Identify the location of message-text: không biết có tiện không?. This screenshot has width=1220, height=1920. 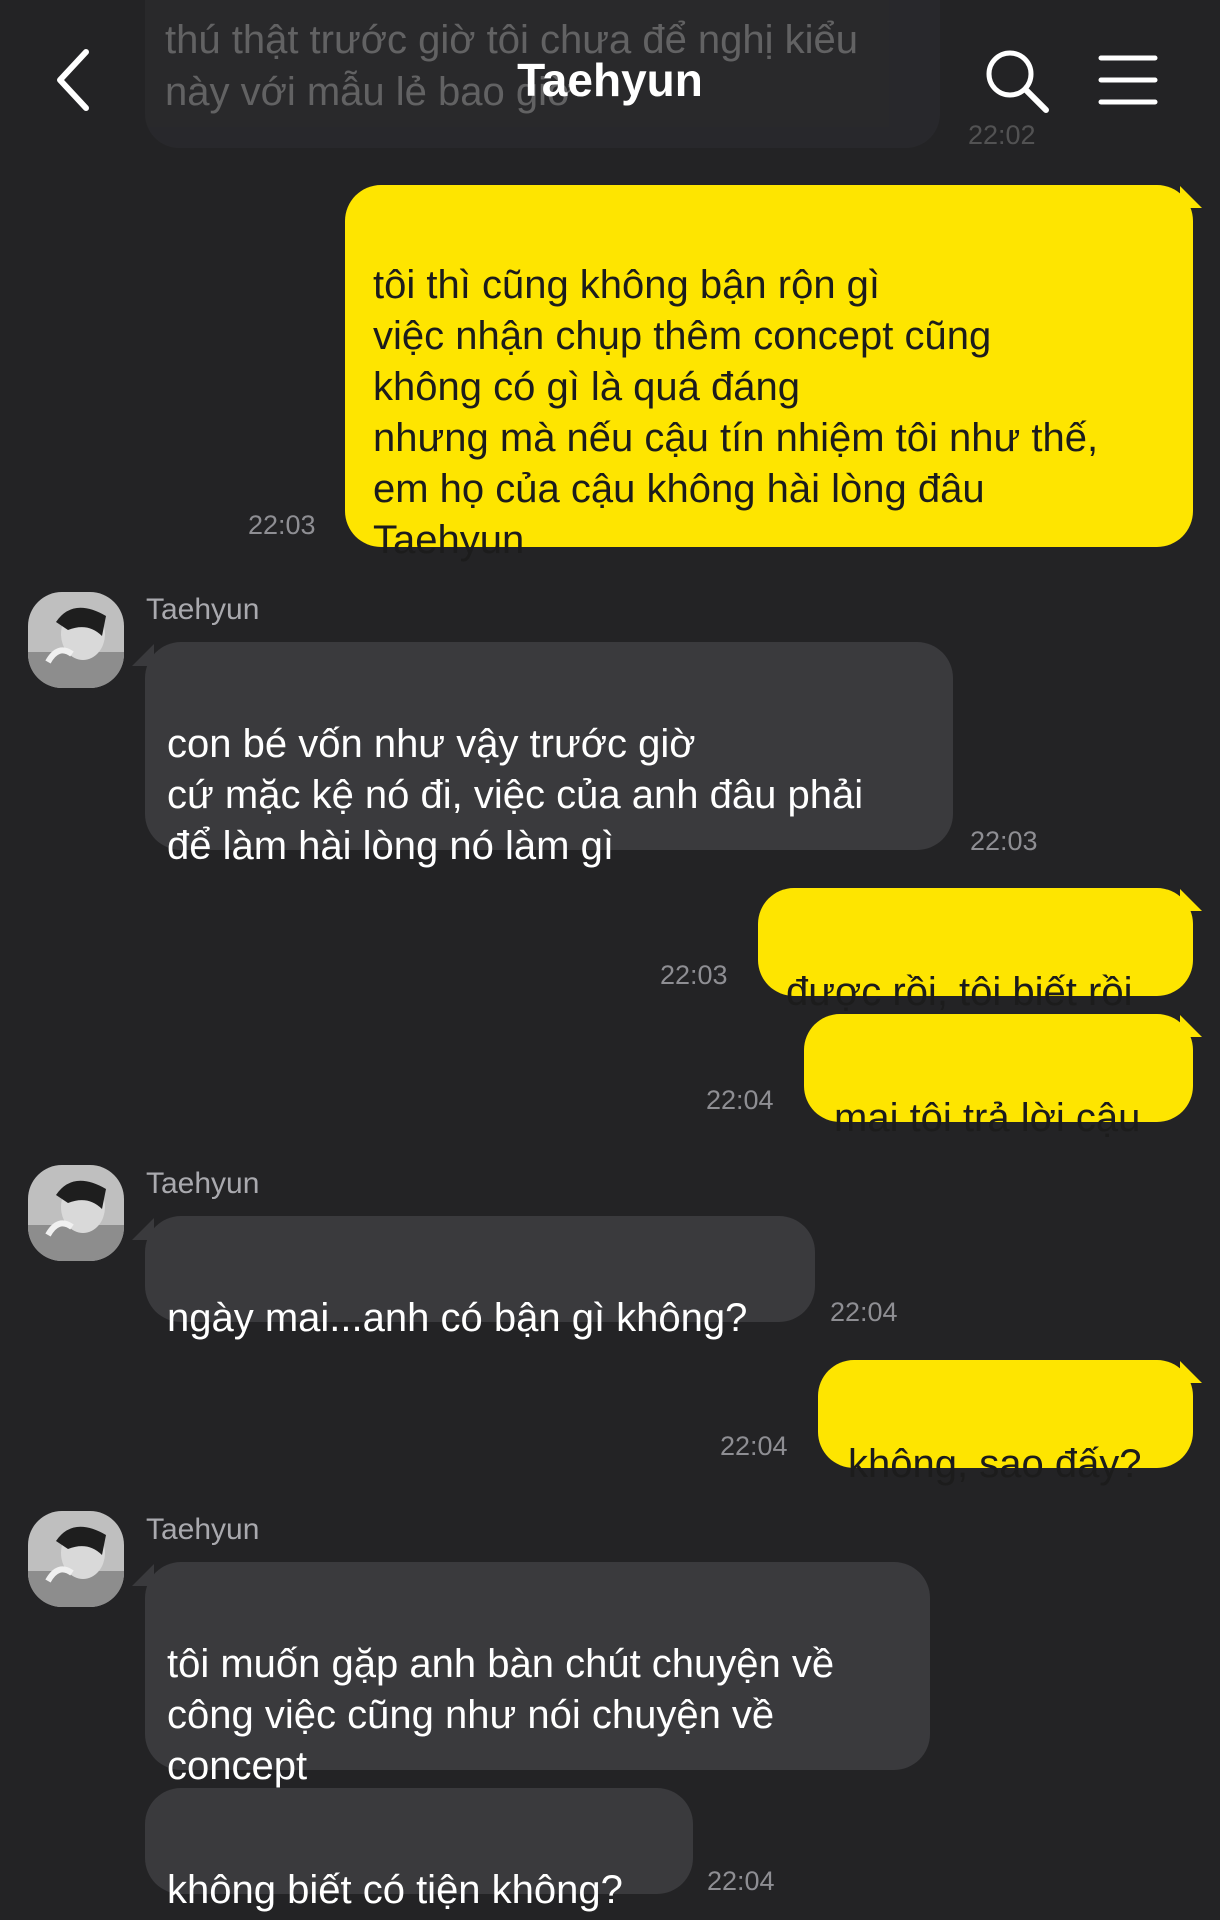
(395, 1890).